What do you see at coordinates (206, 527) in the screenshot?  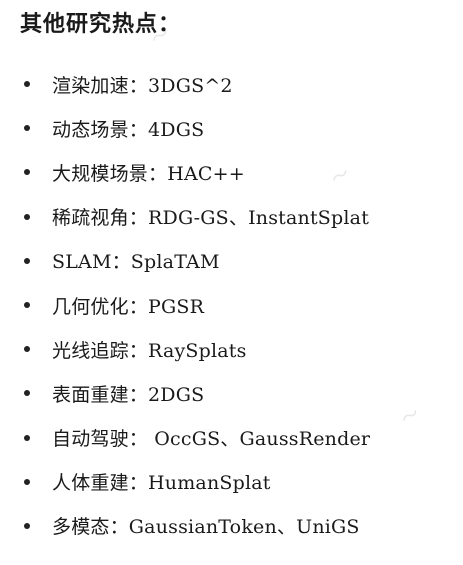 I see `list-item-text: 多模态：GaussianToken、UniGS` at bounding box center [206, 527].